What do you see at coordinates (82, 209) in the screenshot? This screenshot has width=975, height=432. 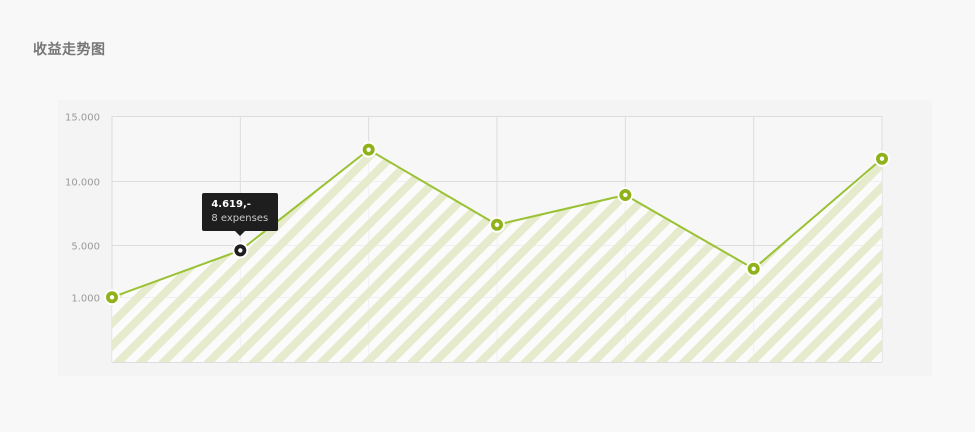 I see `y-axis-ticks: 1.000 5.000 10.000 15.000` at bounding box center [82, 209].